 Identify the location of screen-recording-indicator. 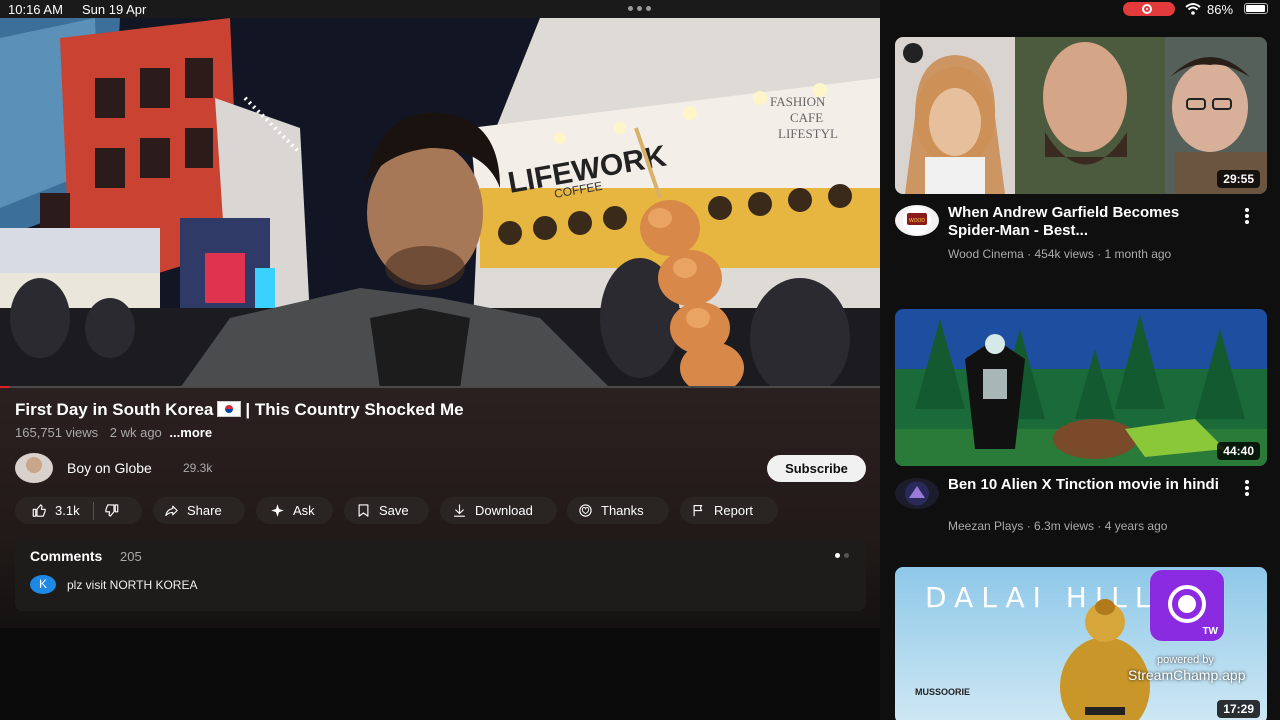
(1149, 9).